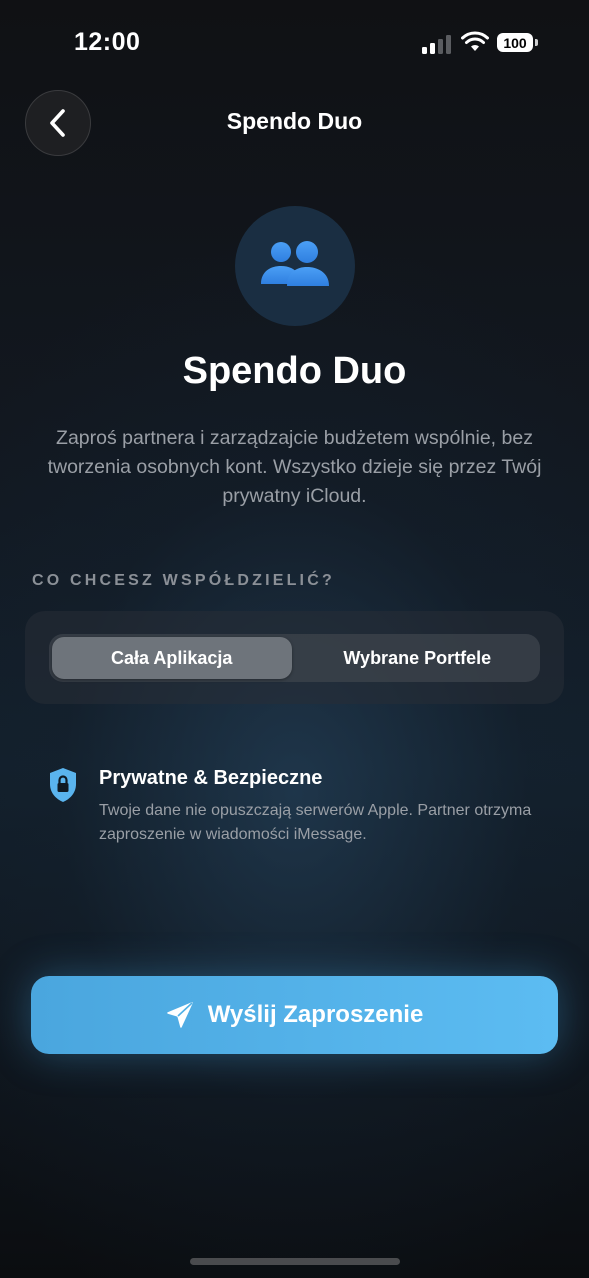 This screenshot has height=1278, width=589. Describe the element at coordinates (183, 580) in the screenshot. I see `section-label: CO CHCESZ WSPÓŁDZIELIĆ?` at that location.